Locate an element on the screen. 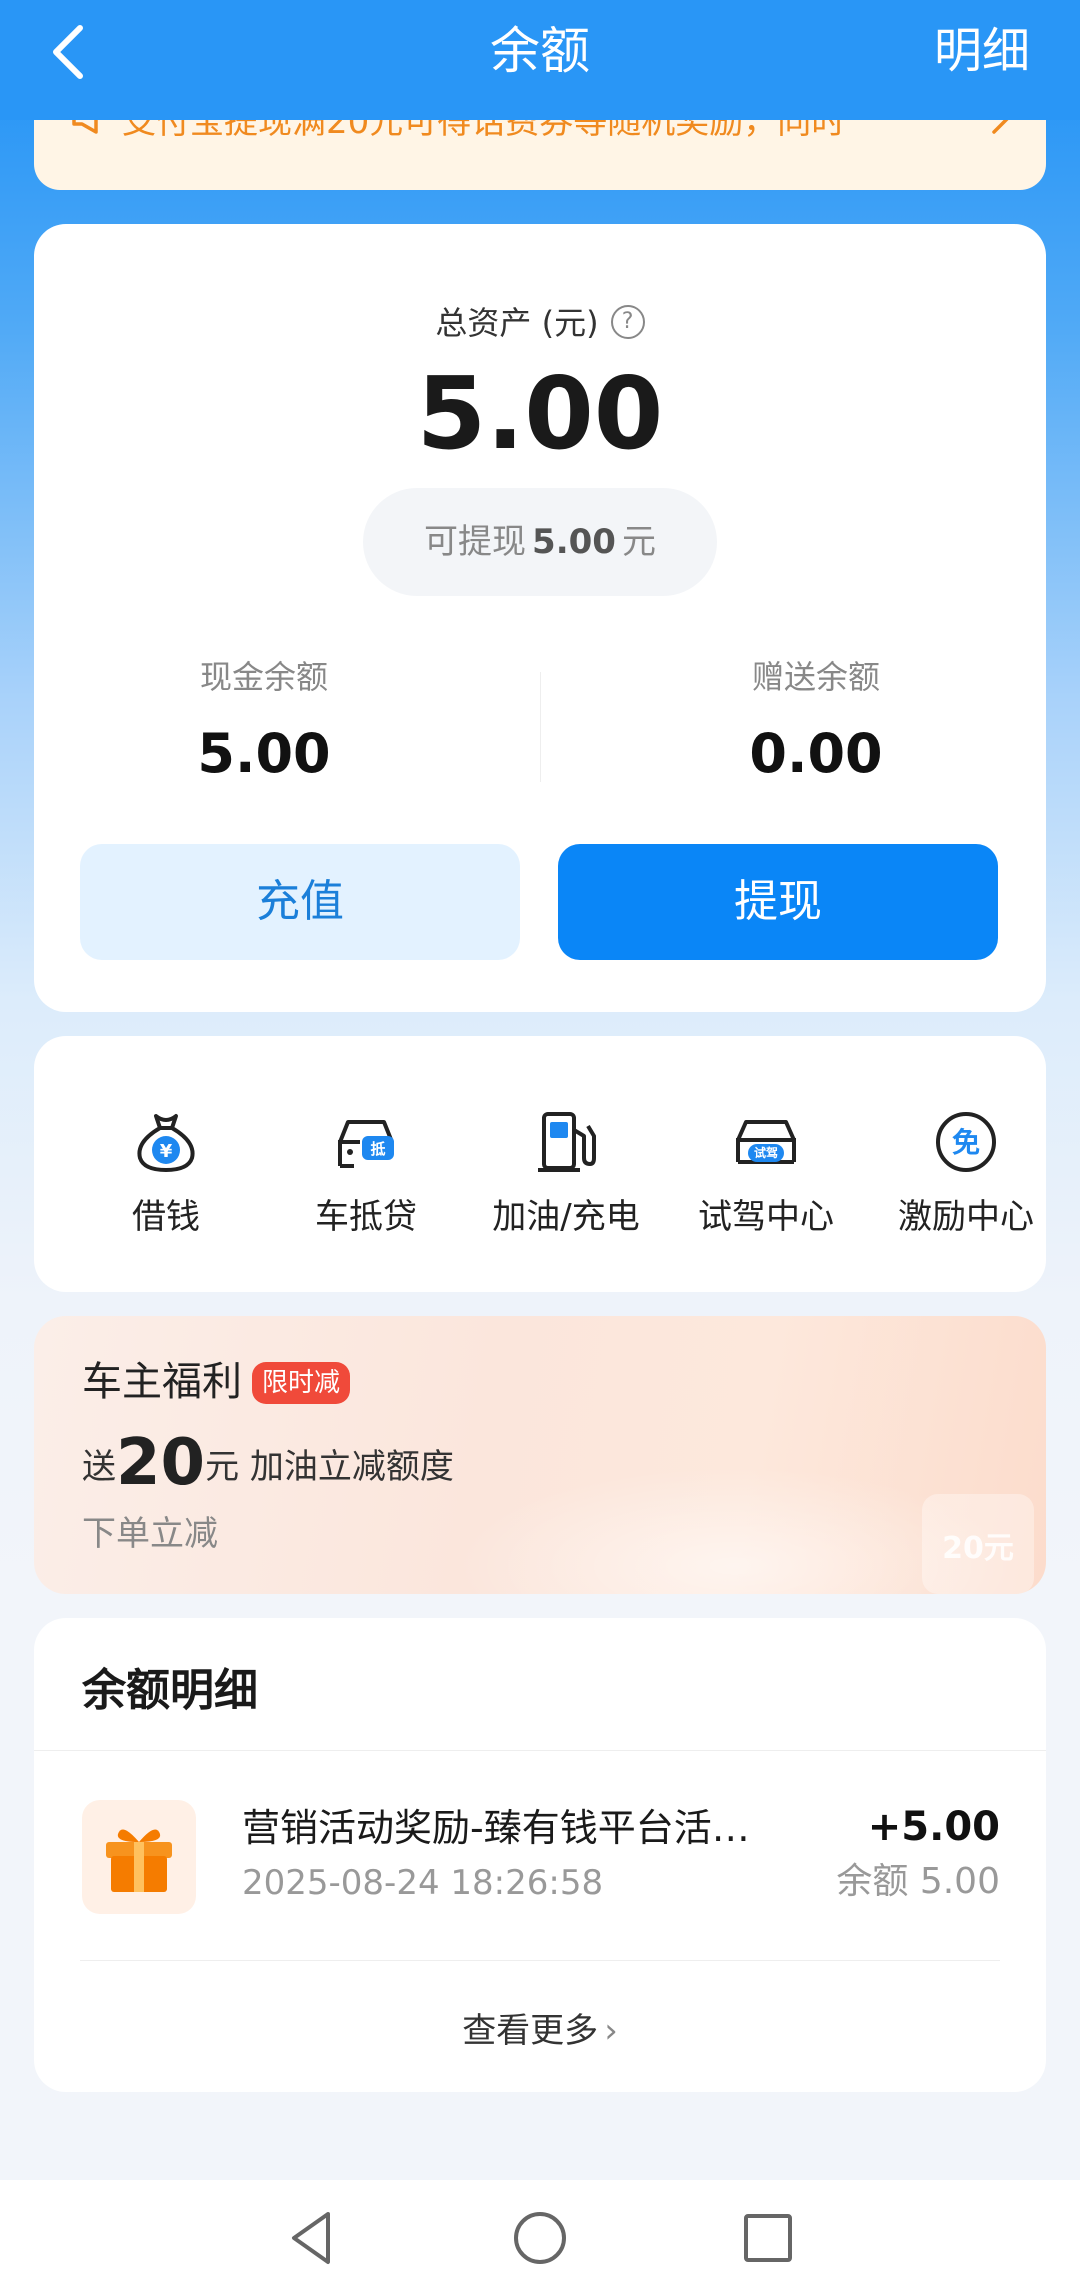  test-drive-icon: 试驾 is located at coordinates (766, 1142).